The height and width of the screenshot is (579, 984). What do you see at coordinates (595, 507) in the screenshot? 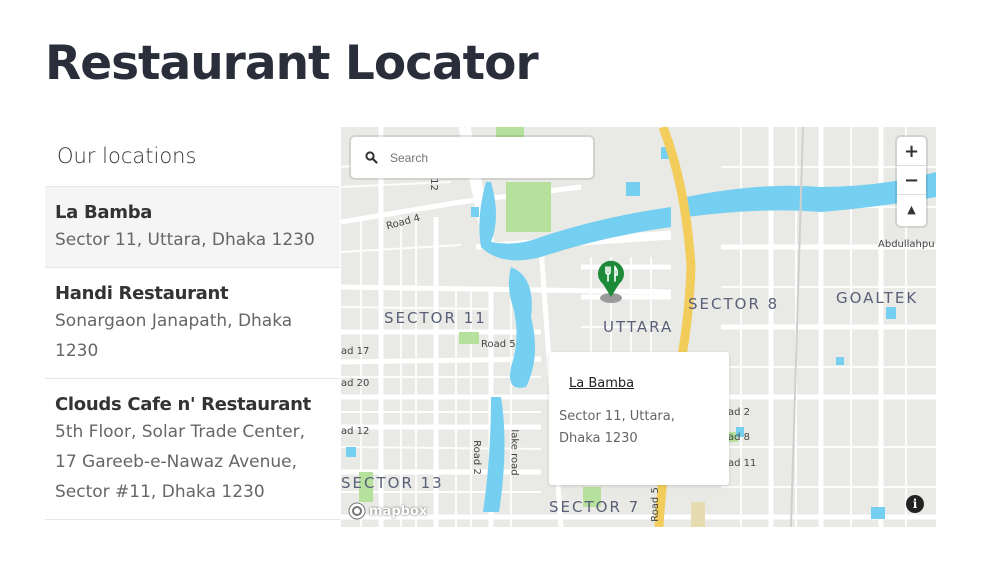
I see `area-label-sector-7: SECTOR 7` at bounding box center [595, 507].